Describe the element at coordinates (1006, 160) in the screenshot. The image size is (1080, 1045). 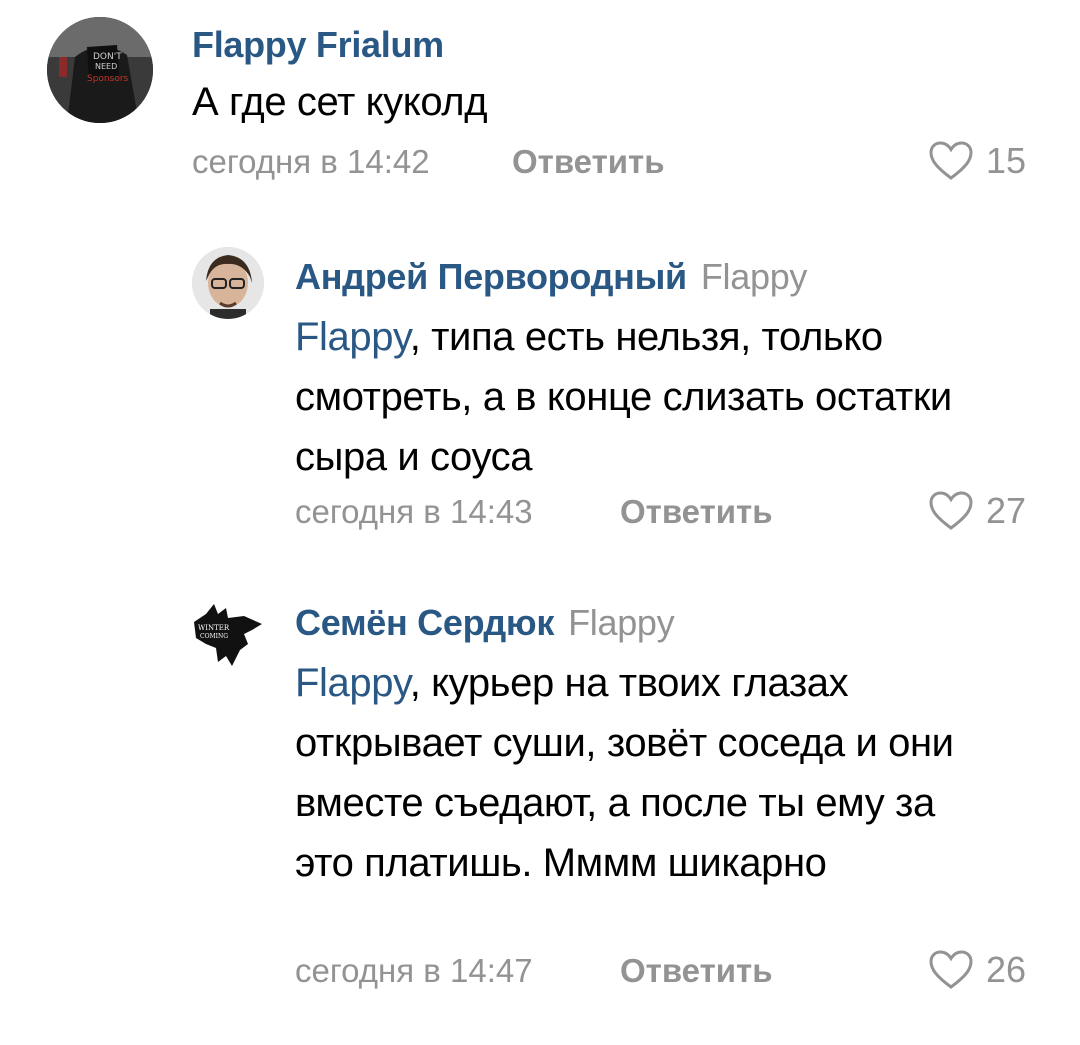
I see `like-count: 15` at that location.